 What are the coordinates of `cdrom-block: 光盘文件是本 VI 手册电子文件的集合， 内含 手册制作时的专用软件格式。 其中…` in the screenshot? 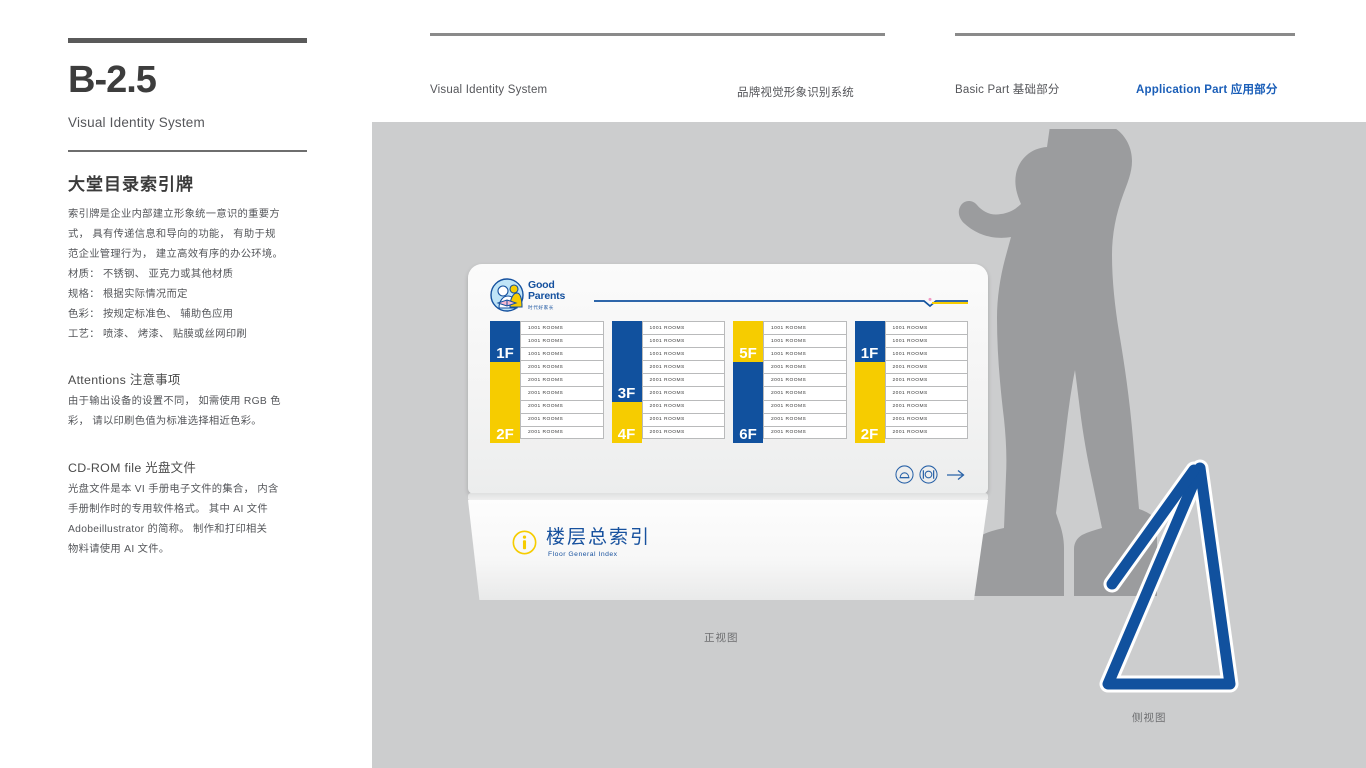 It's located at (191, 520).